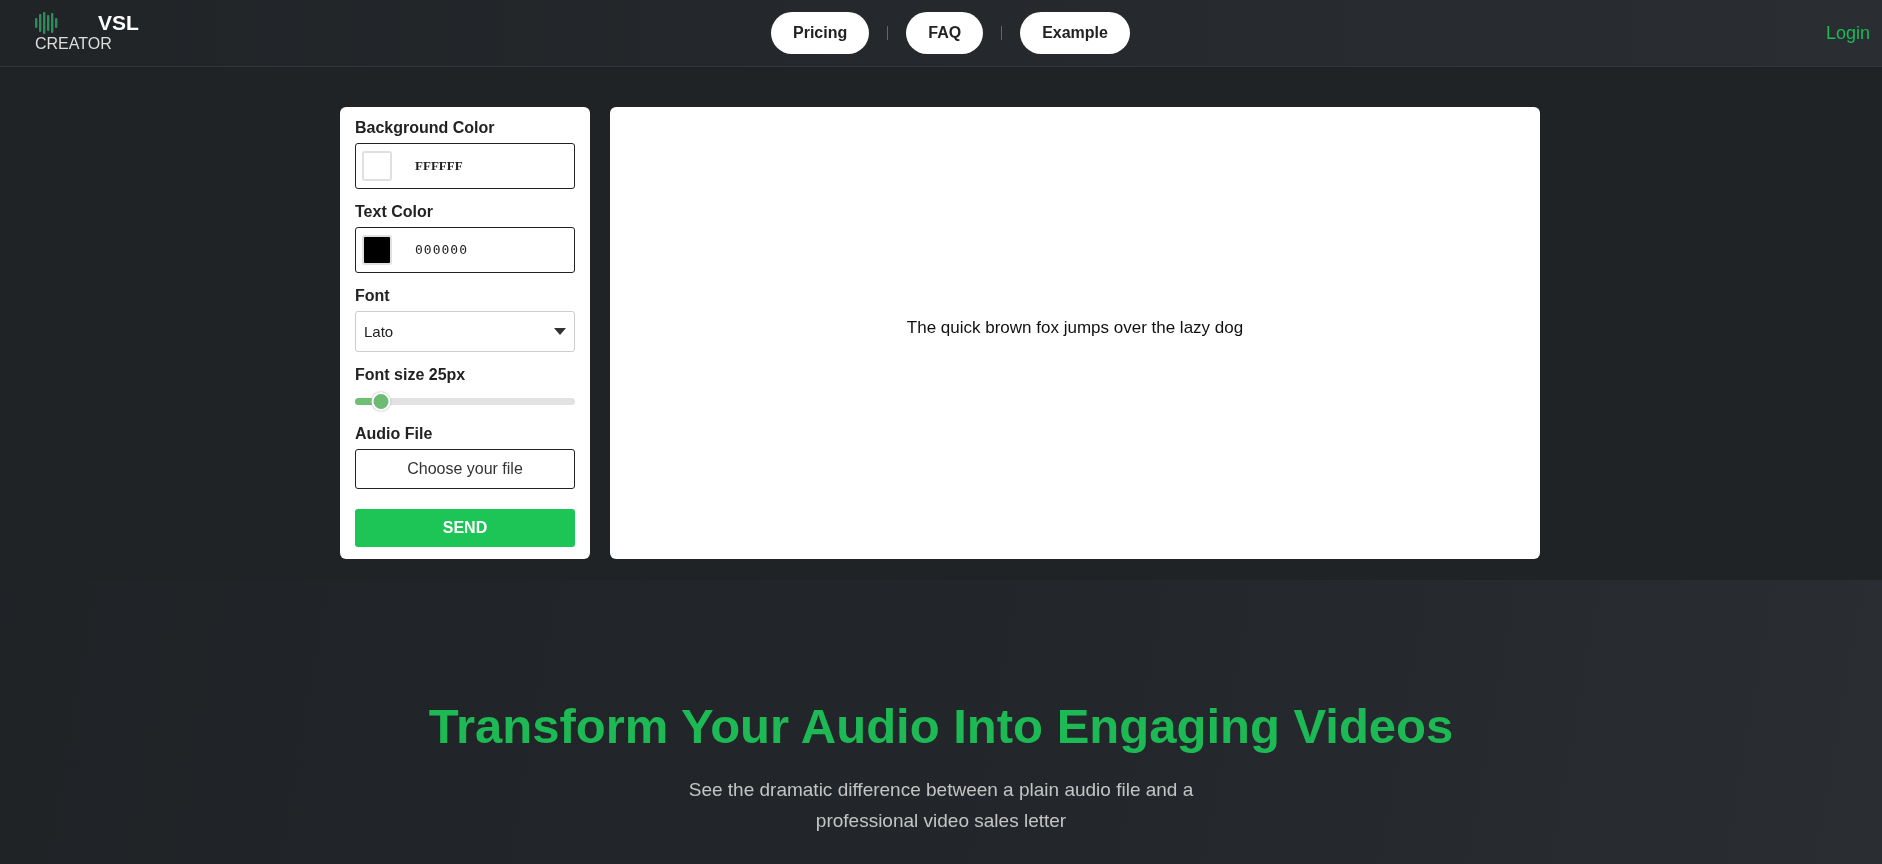 The image size is (1882, 864). What do you see at coordinates (394, 434) in the screenshot?
I see `field-label: Audio File` at bounding box center [394, 434].